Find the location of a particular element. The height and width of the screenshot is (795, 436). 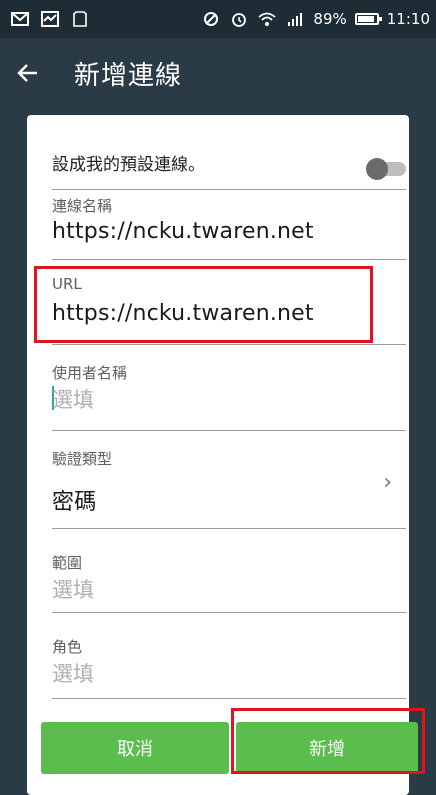

clock: 11:10 is located at coordinates (408, 19).